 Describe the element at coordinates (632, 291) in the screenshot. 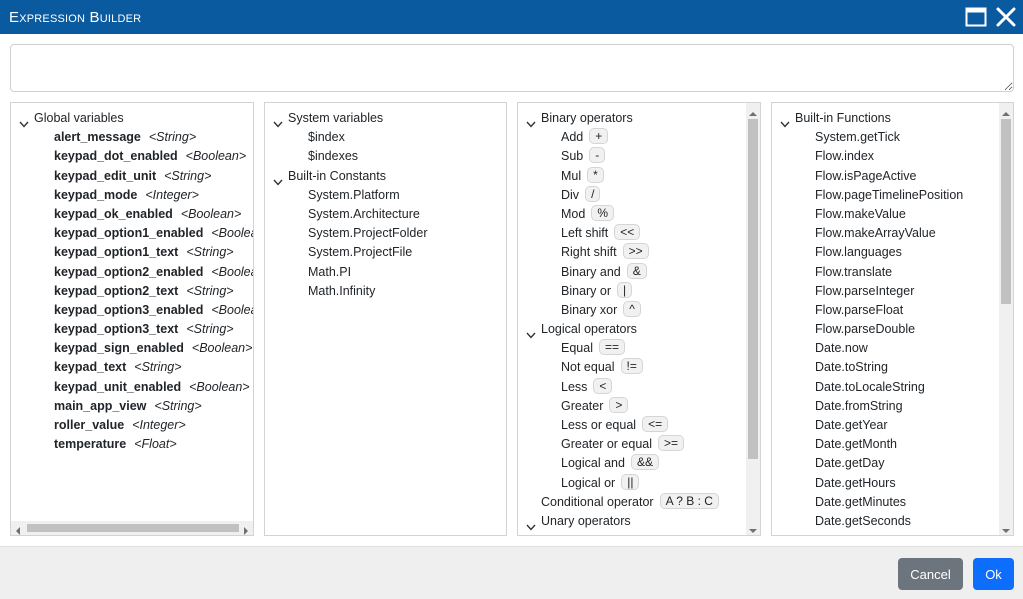

I see `tree-item: Binary or |` at that location.